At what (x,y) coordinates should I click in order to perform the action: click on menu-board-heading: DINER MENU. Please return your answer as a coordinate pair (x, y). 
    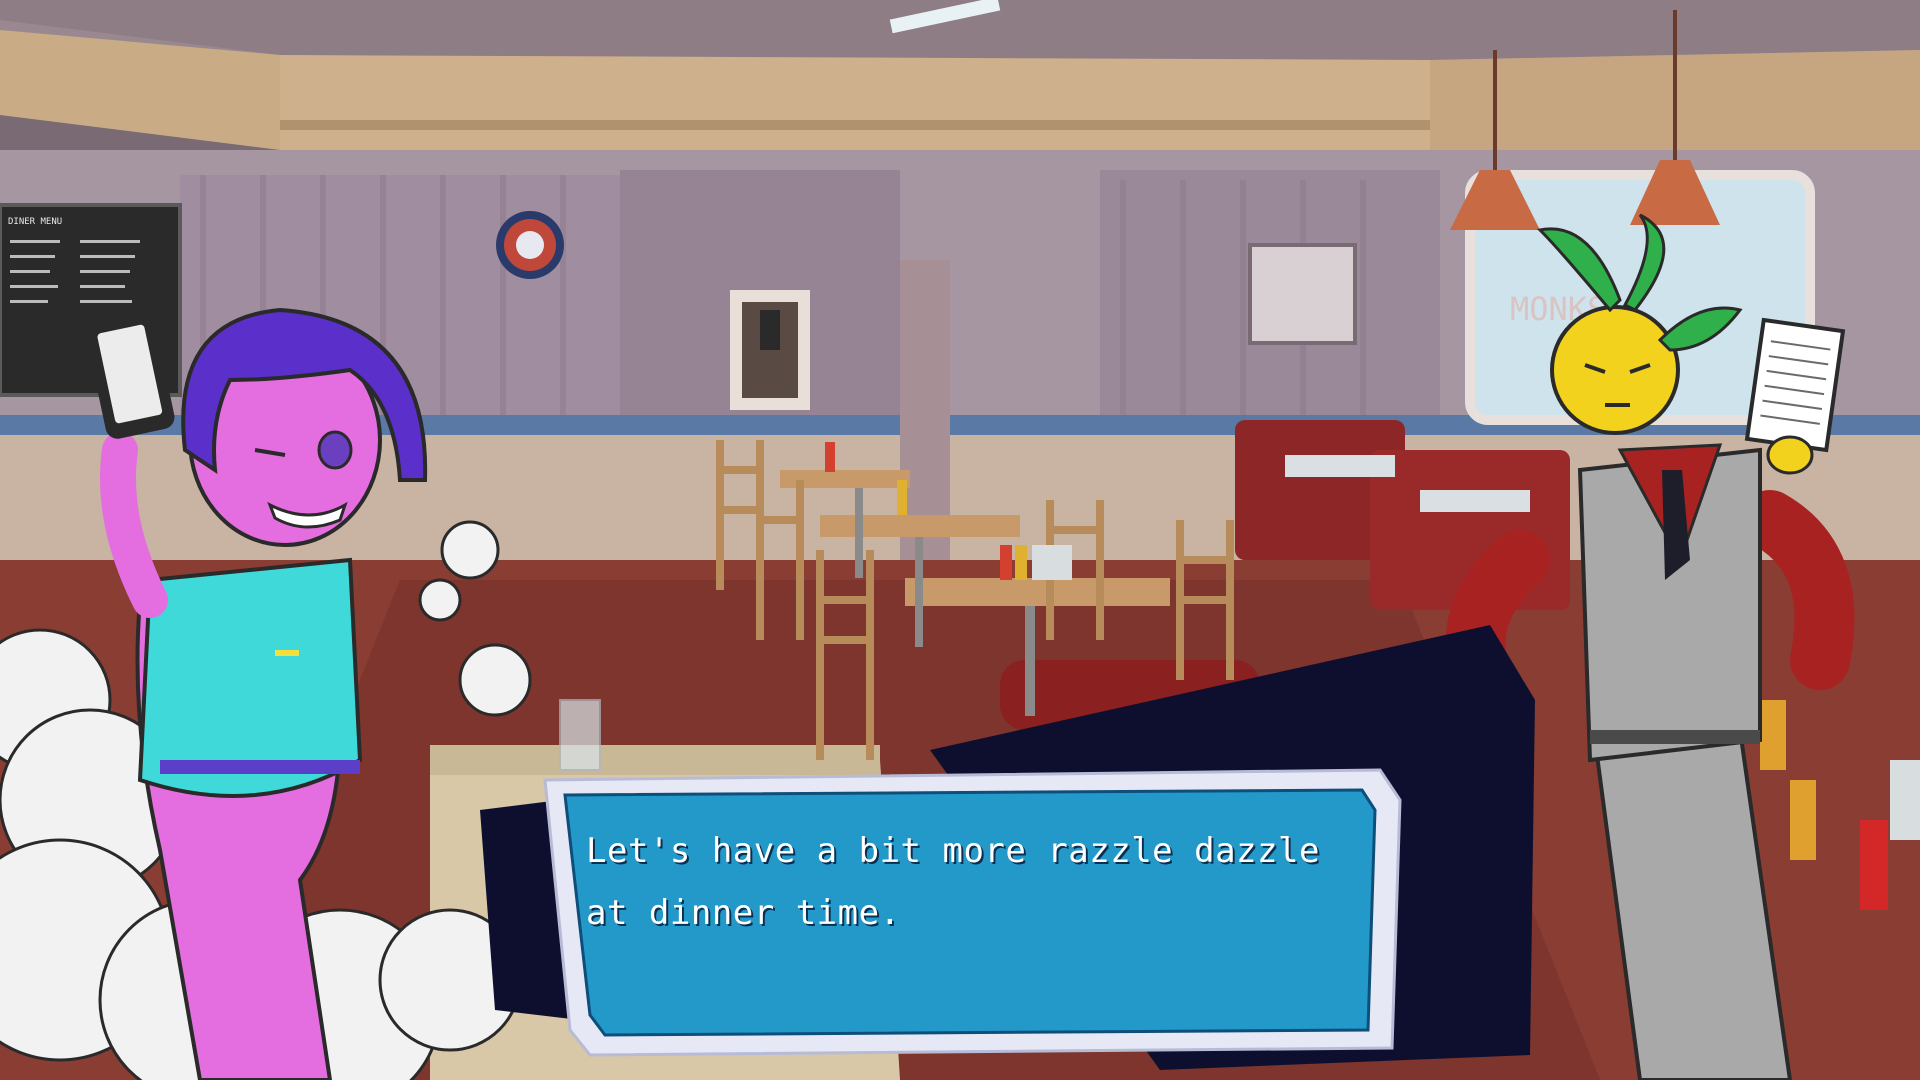
    Looking at the image, I should click on (35, 222).